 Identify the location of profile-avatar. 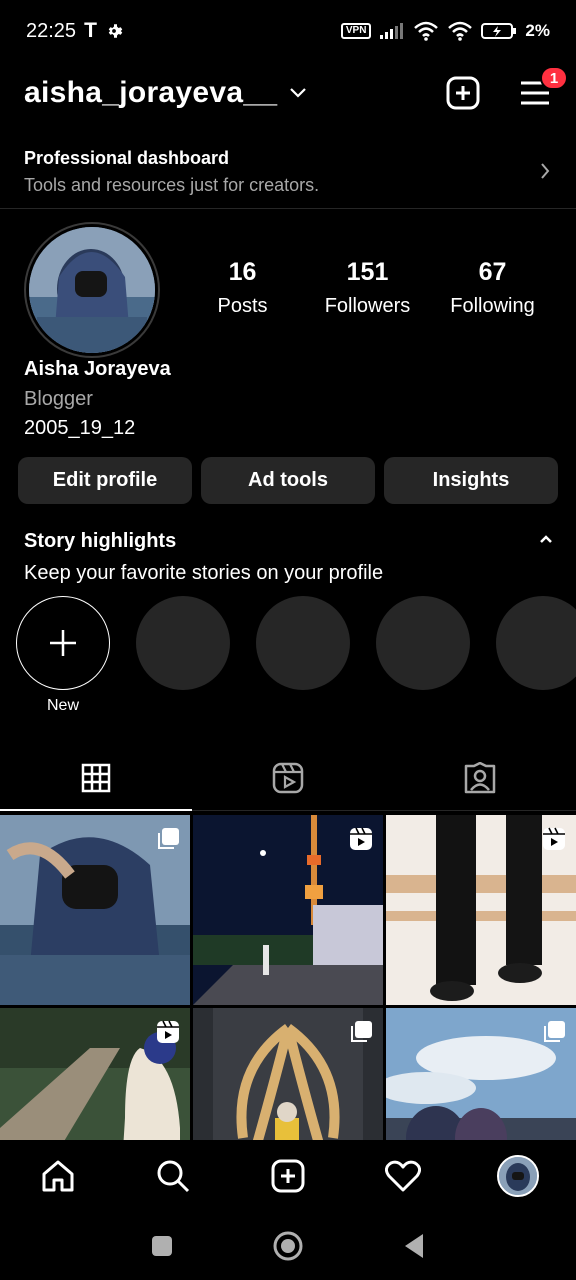
(92, 290).